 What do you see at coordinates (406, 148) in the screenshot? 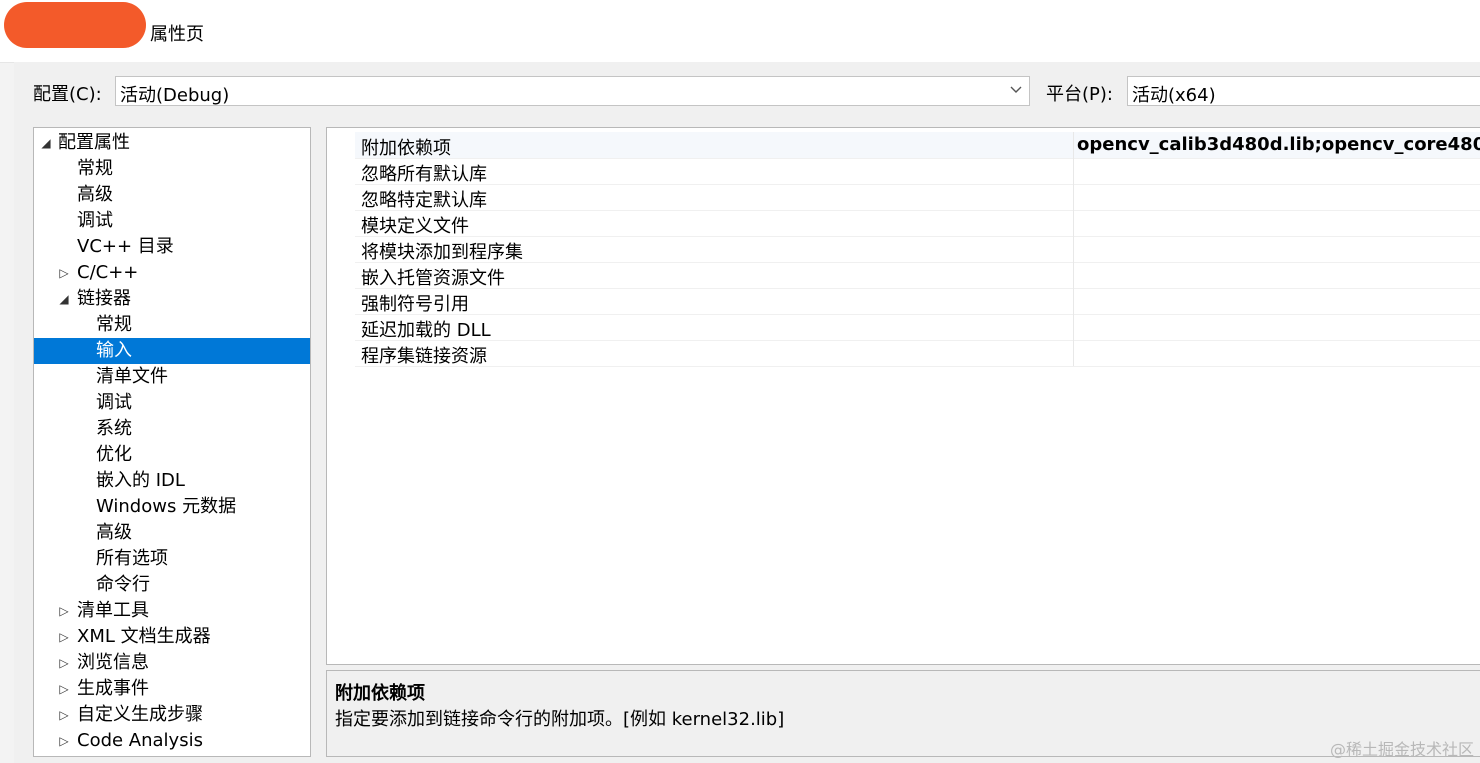
I see `property-name: 附加依赖项` at bounding box center [406, 148].